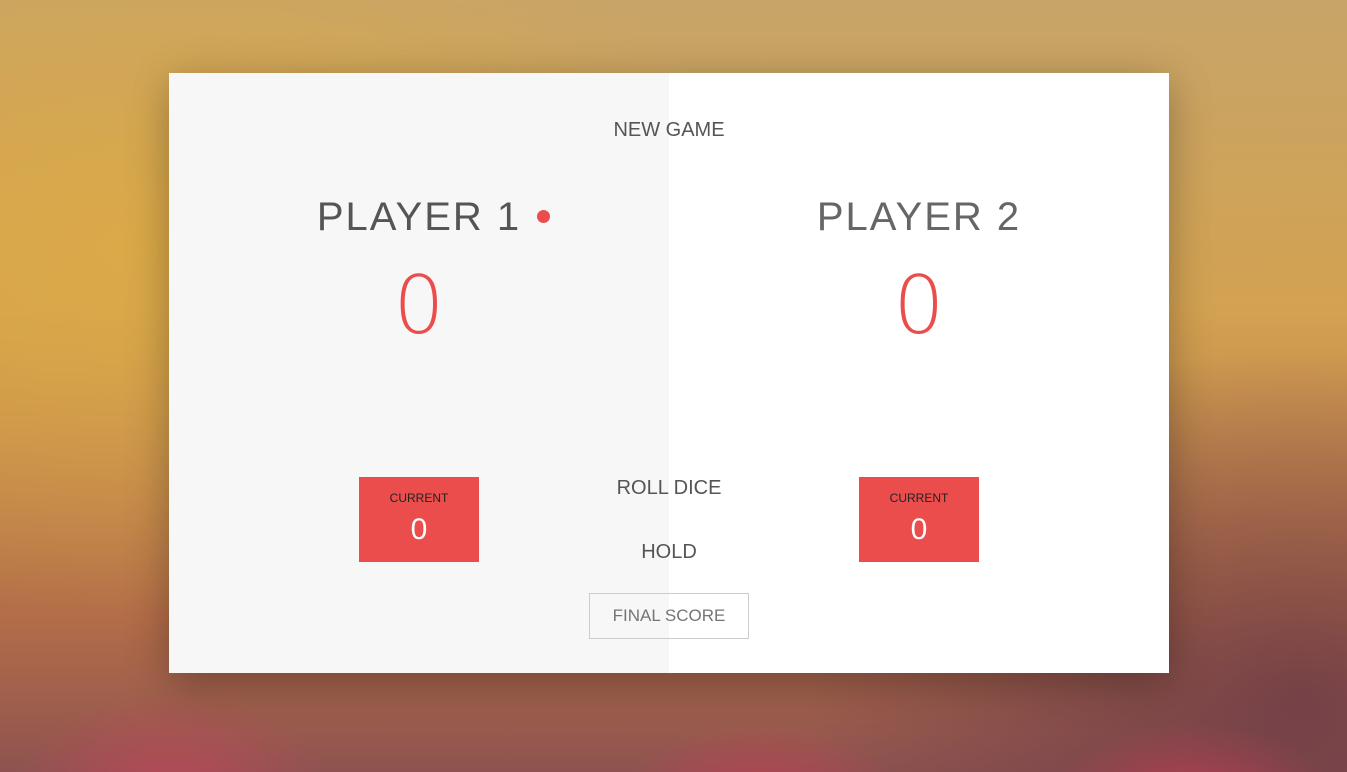  I want to click on final-score-input, so click(669, 616).